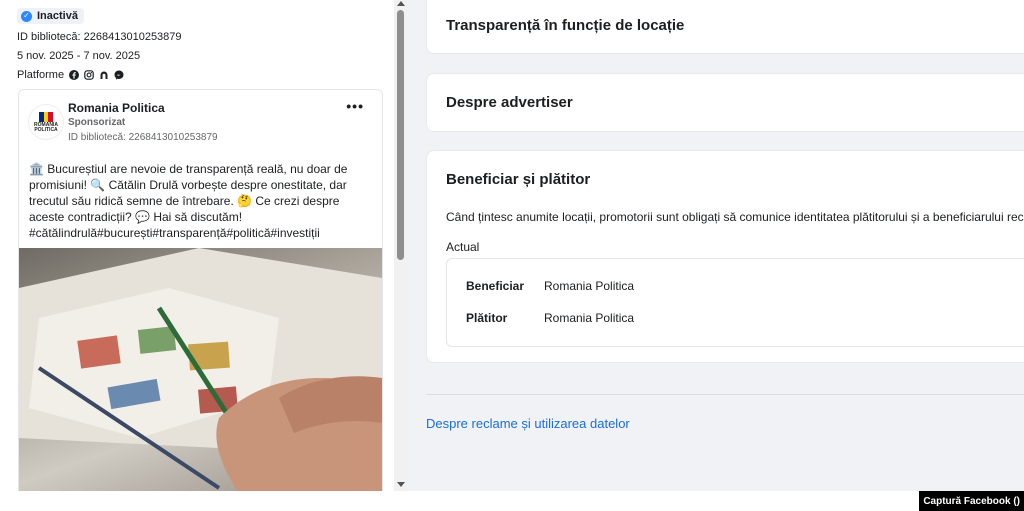 The width and height of the screenshot is (1024, 511). What do you see at coordinates (565, 25) in the screenshot?
I see `location-transparency-title: Transparență în funcție de locație` at bounding box center [565, 25].